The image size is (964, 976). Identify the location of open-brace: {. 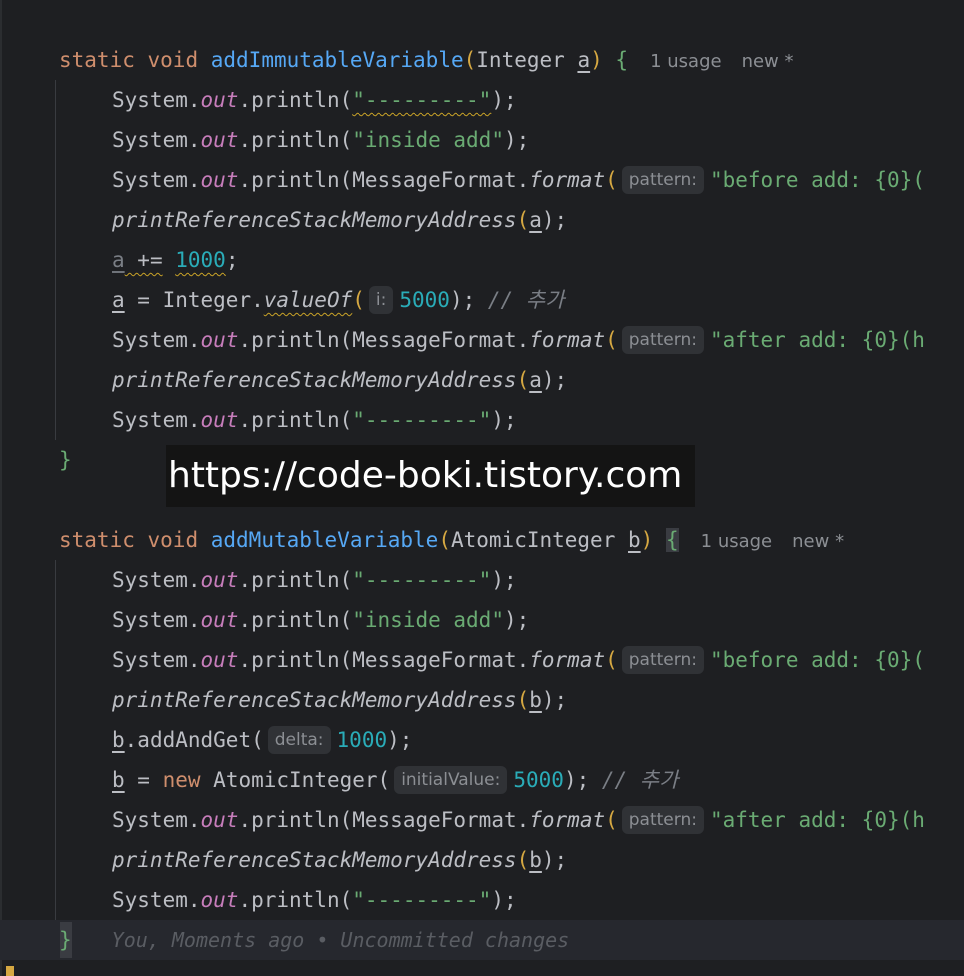
(672, 540).